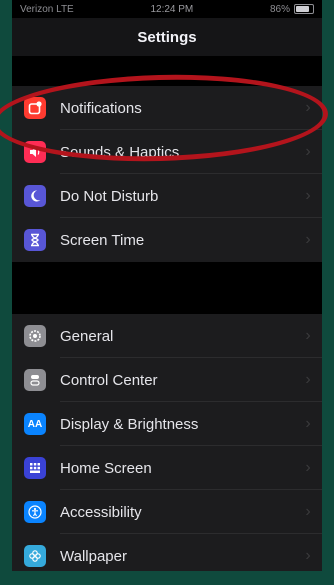  What do you see at coordinates (167, 552) in the screenshot?
I see `settings-row-wallpaper: Wallpaper ›` at bounding box center [167, 552].